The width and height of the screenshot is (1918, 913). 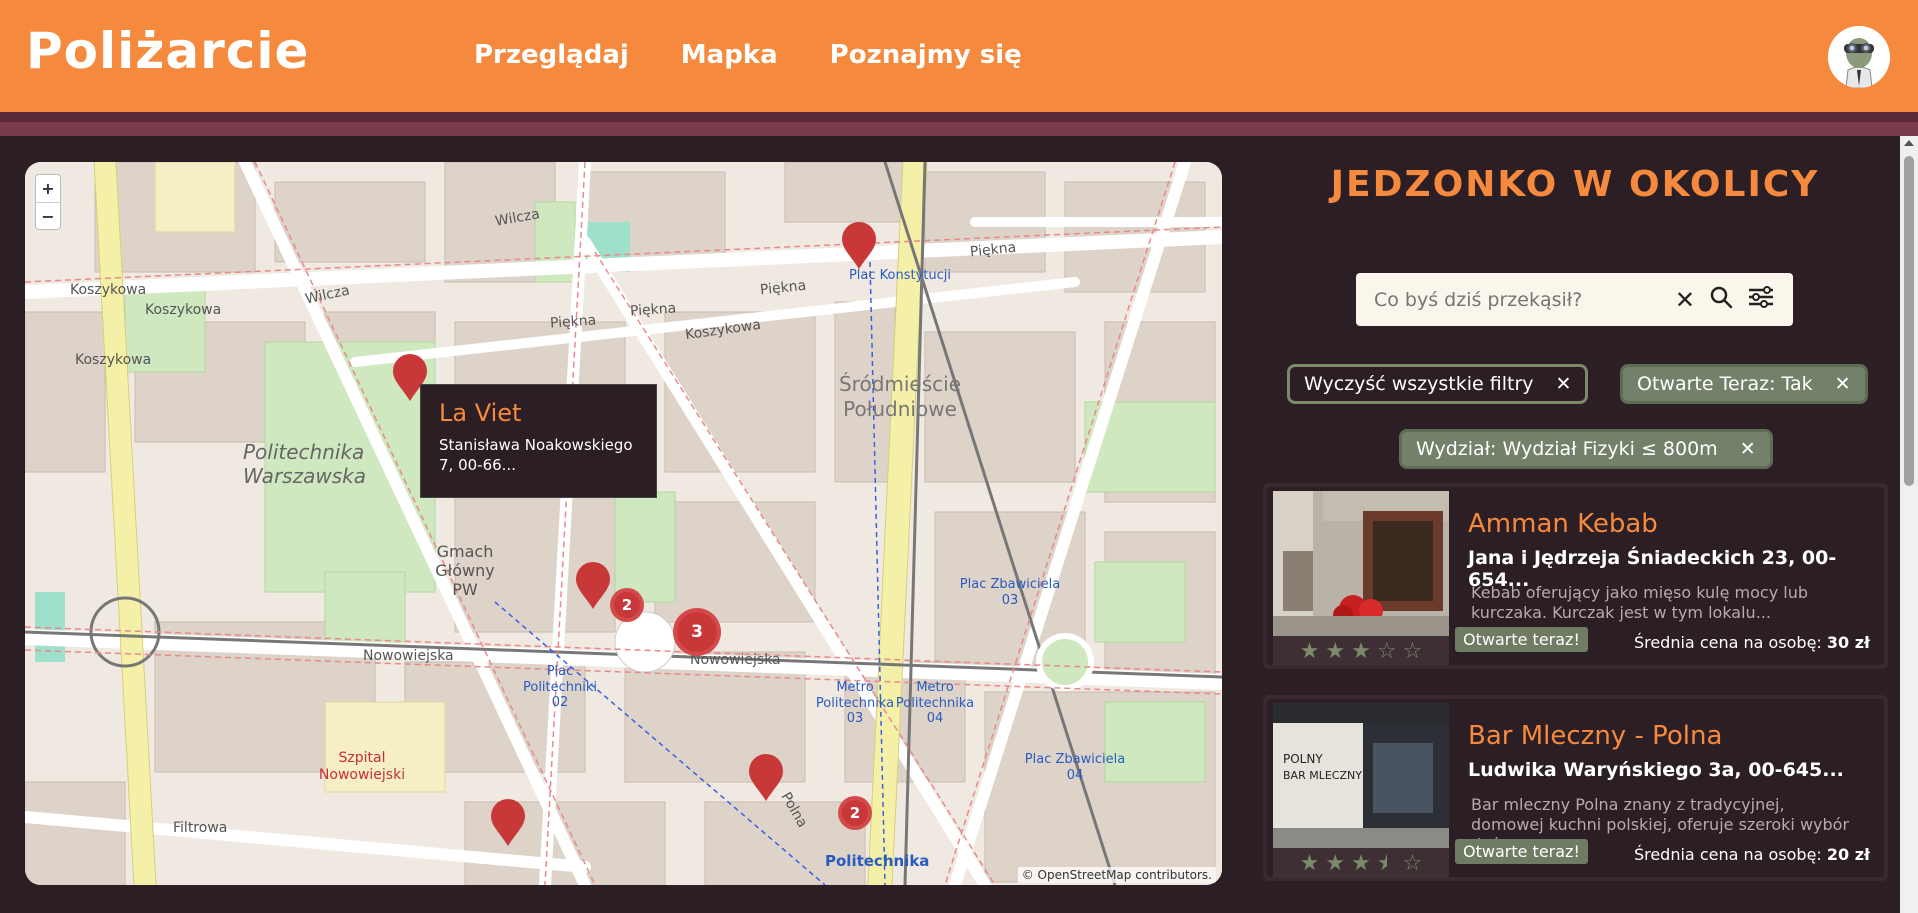 I want to click on map-cluster: 3, so click(x=697, y=632).